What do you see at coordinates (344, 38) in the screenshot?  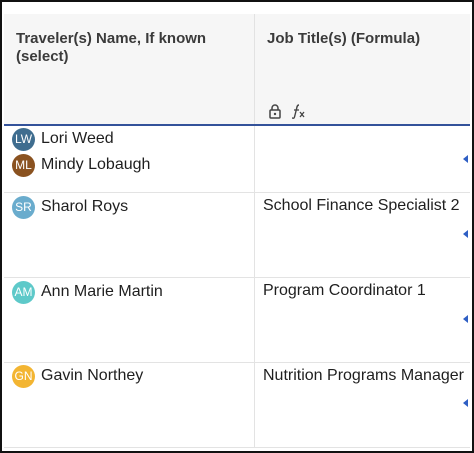 I see `column-header-label: Job Title(s) (Formula)` at bounding box center [344, 38].